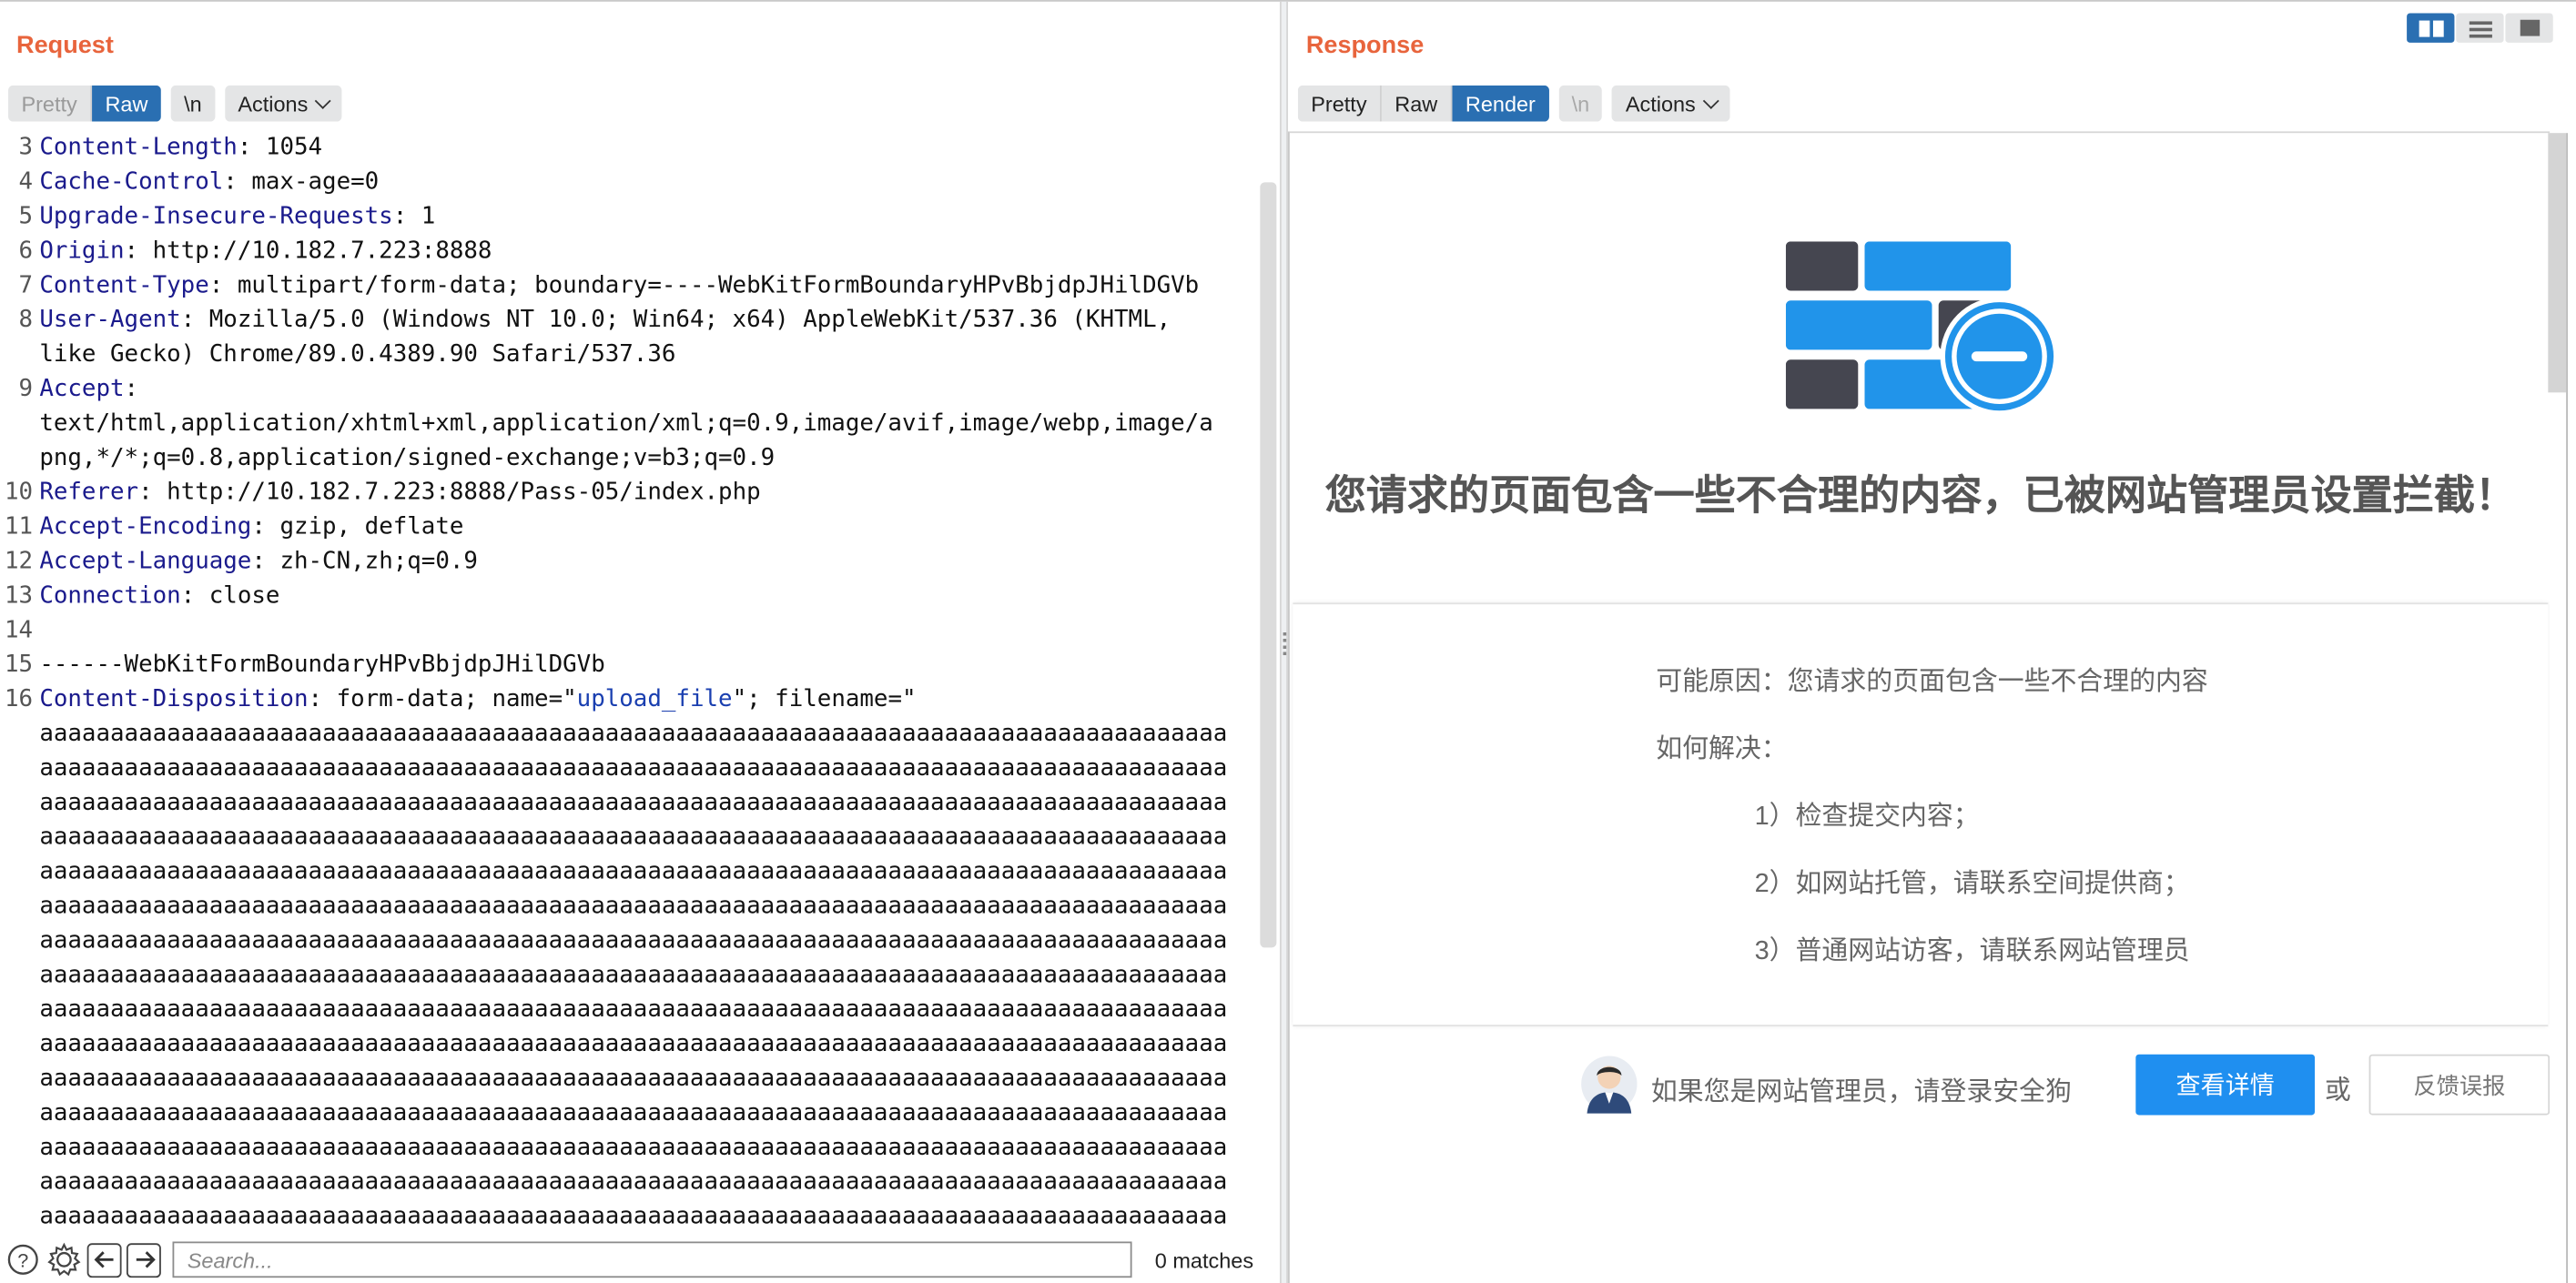 The image size is (2576, 1283). I want to click on actions-label: Actions, so click(273, 104).